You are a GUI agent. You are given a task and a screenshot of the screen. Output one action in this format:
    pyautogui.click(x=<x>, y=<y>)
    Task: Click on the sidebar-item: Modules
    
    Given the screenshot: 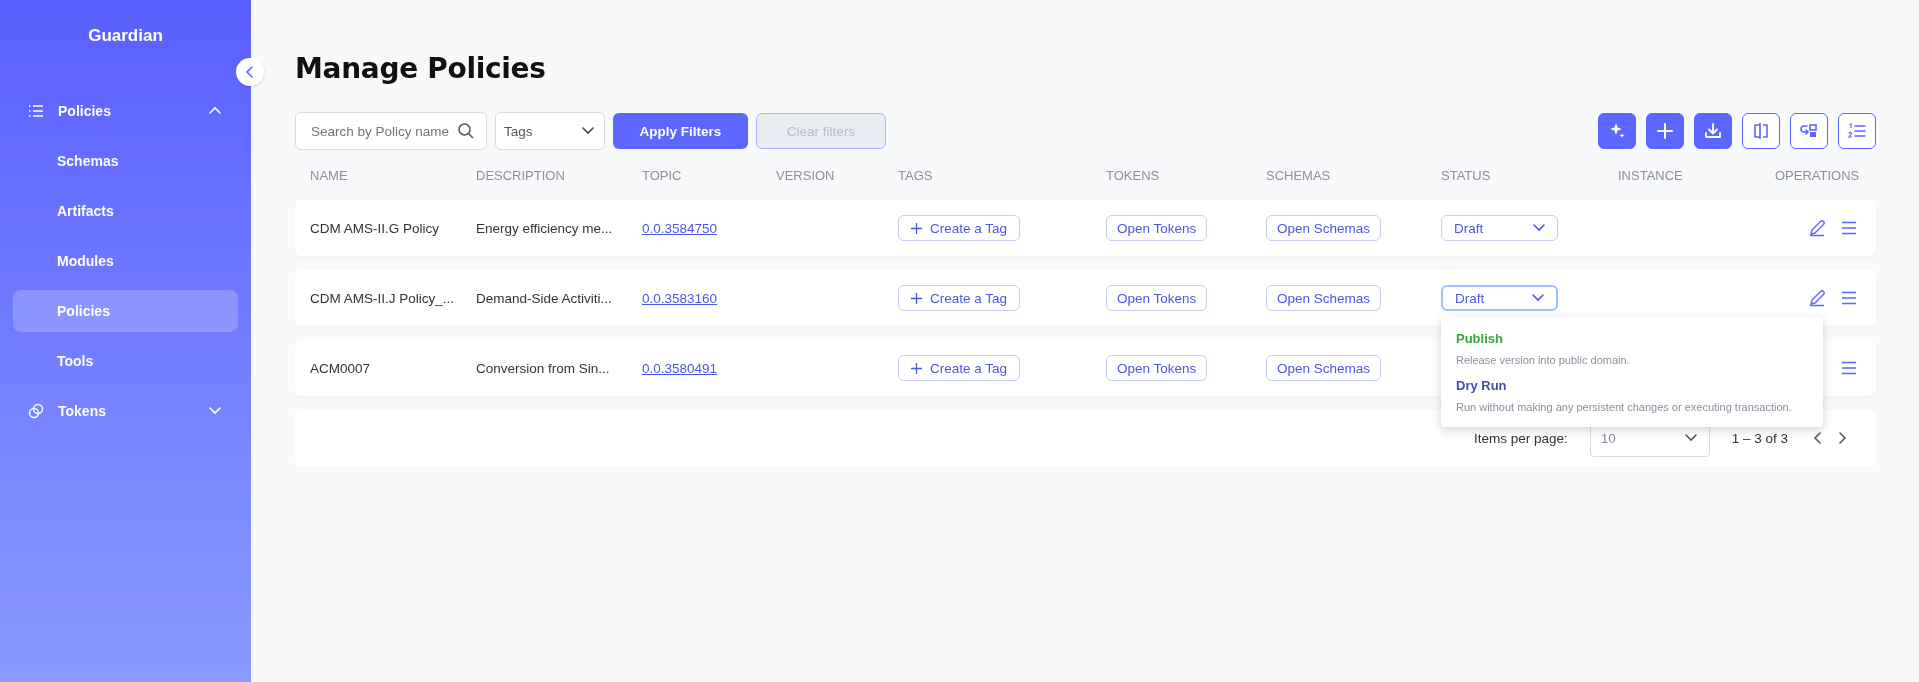 What is the action you would take?
    pyautogui.click(x=125, y=261)
    